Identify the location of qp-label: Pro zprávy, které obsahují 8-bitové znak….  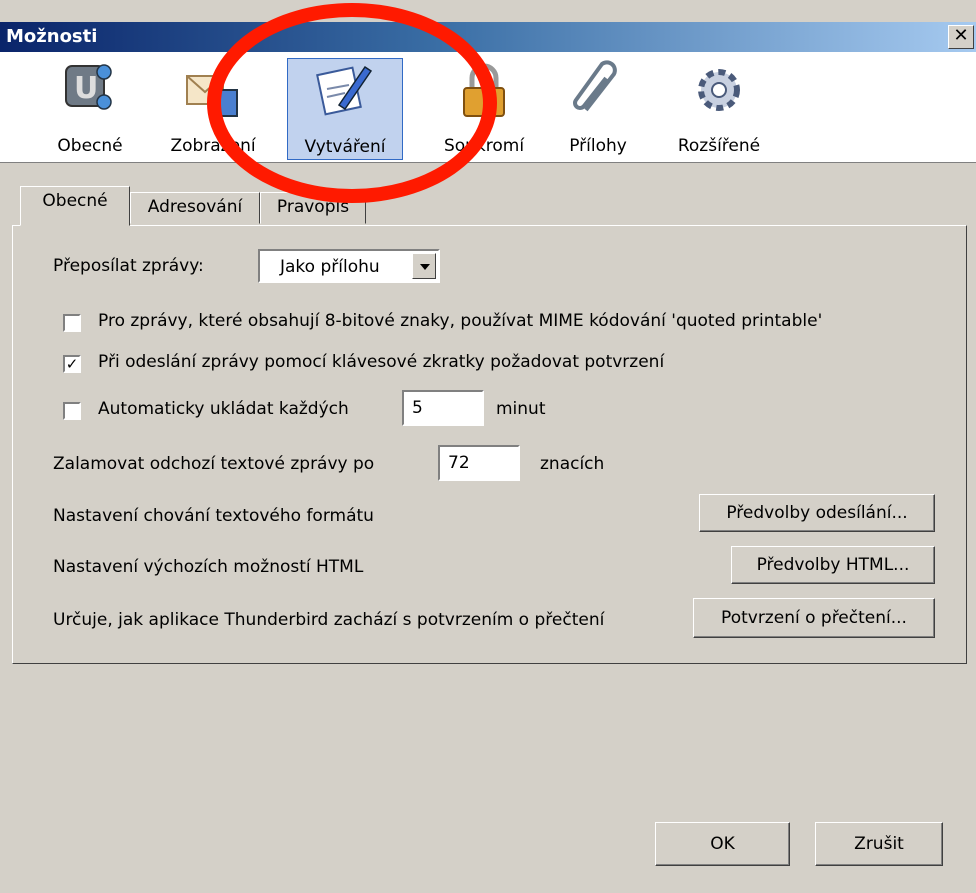
(460, 321).